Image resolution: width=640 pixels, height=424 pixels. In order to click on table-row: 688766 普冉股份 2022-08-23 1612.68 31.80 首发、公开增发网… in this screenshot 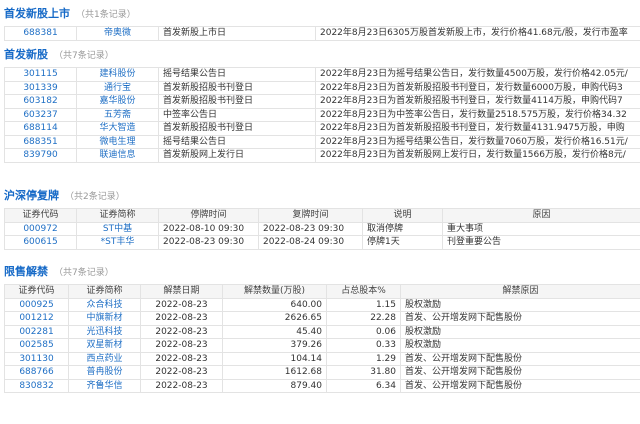, I will do `click(322, 372)`.